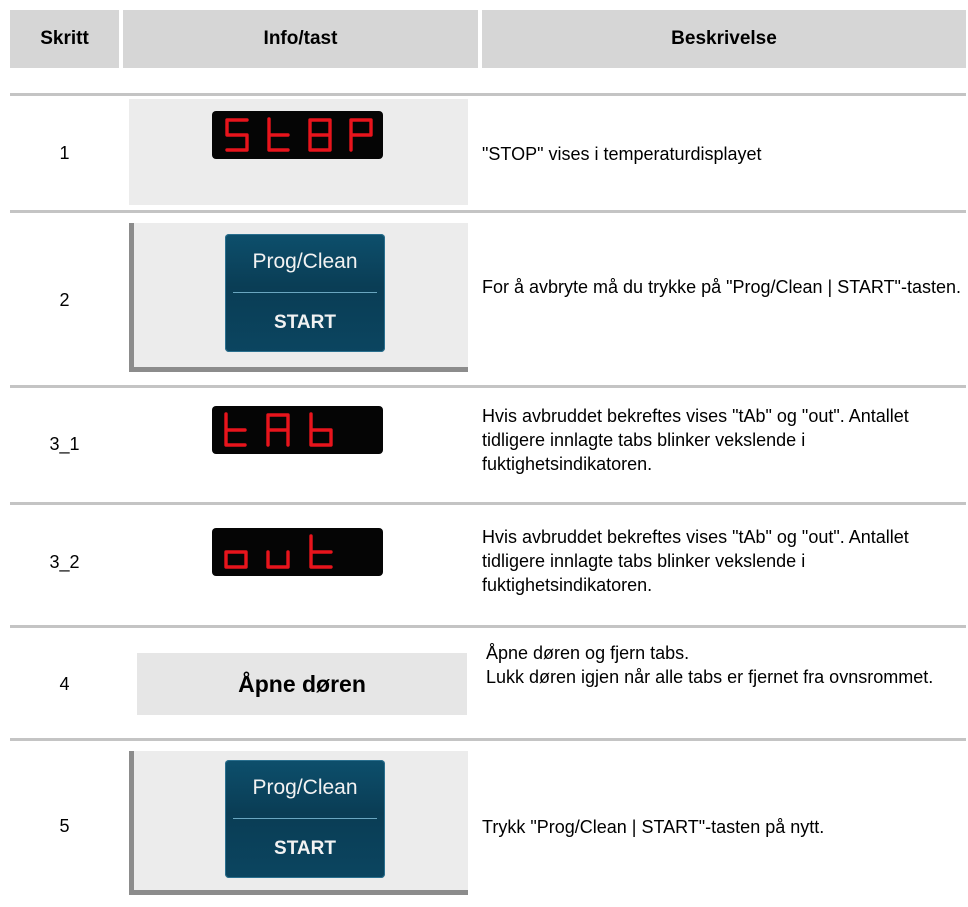 This screenshot has width=968, height=907. What do you see at coordinates (64, 300) in the screenshot?
I see `step-number: 2` at bounding box center [64, 300].